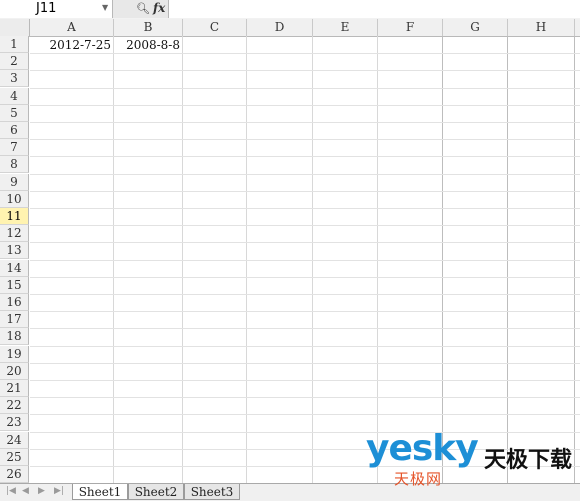 The image size is (580, 501). I want to click on row-header-5: 5, so click(14, 113).